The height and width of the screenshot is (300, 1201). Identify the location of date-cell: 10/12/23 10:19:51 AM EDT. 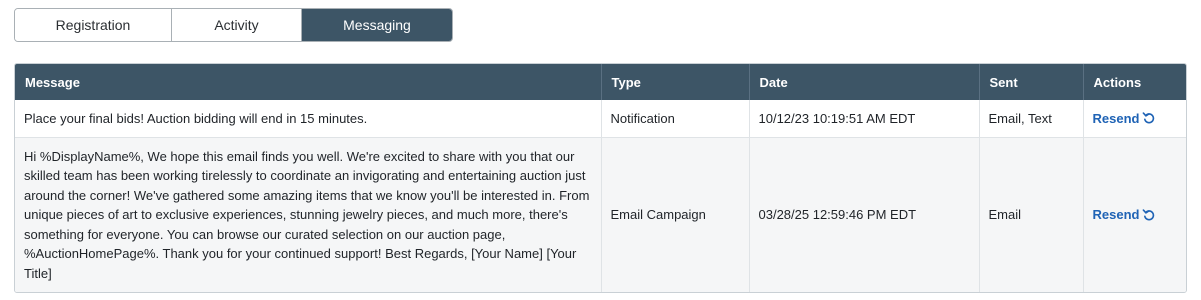
(863, 119).